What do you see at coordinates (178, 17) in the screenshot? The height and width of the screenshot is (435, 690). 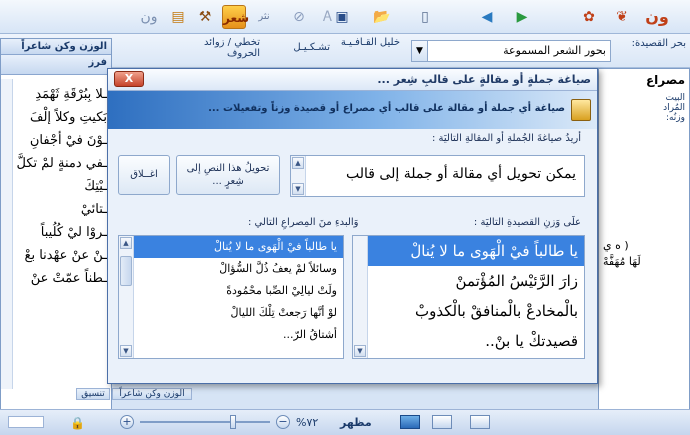 I see `page-icon: ▤` at bounding box center [178, 17].